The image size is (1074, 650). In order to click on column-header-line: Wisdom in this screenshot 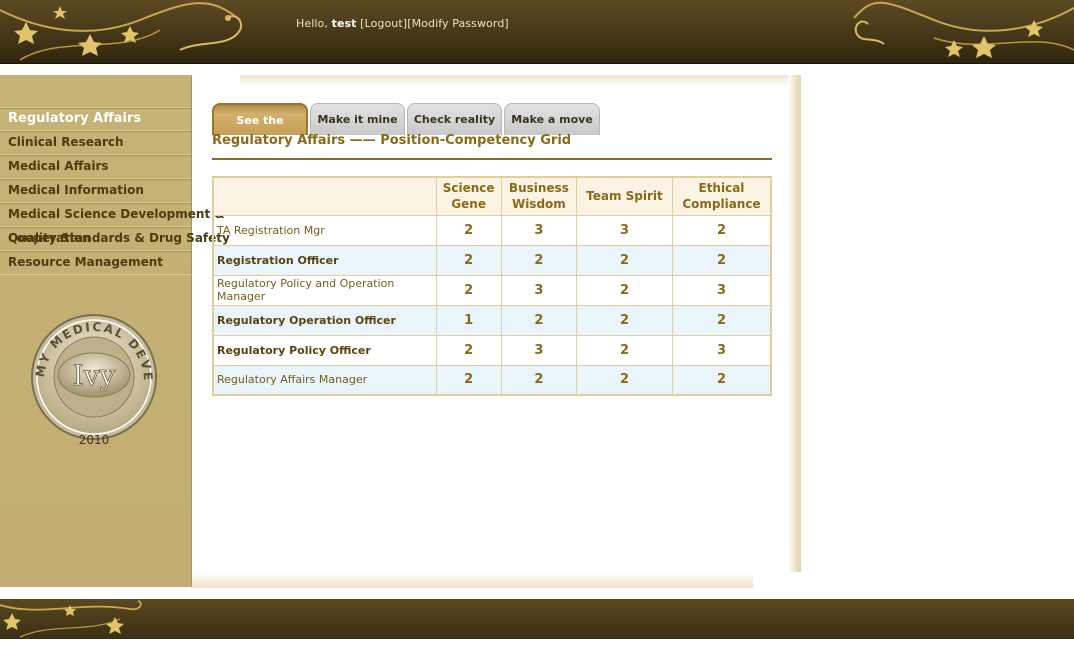, I will do `click(538, 204)`.